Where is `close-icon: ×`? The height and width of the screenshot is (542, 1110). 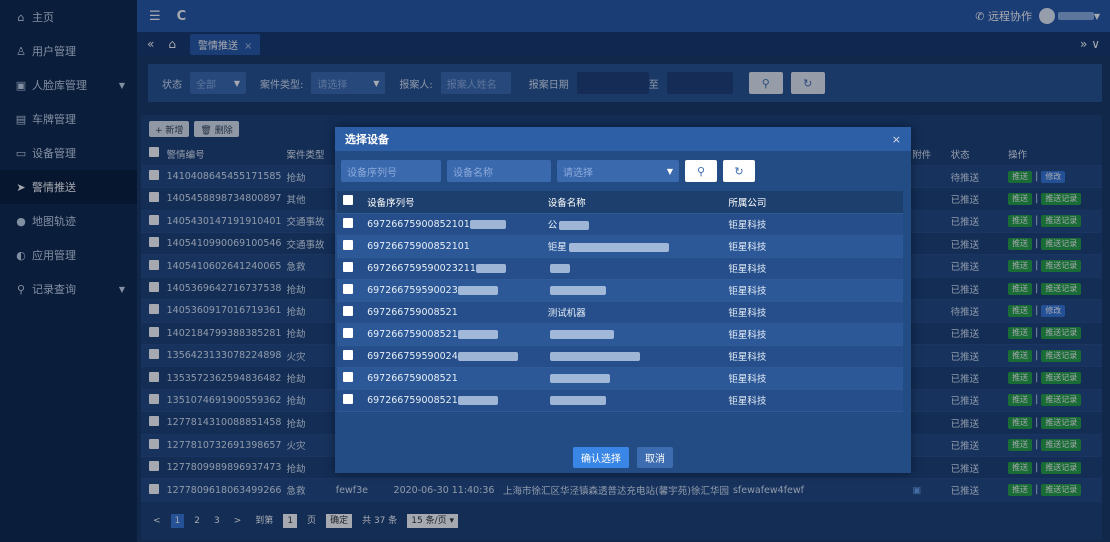 close-icon: × is located at coordinates (896, 139).